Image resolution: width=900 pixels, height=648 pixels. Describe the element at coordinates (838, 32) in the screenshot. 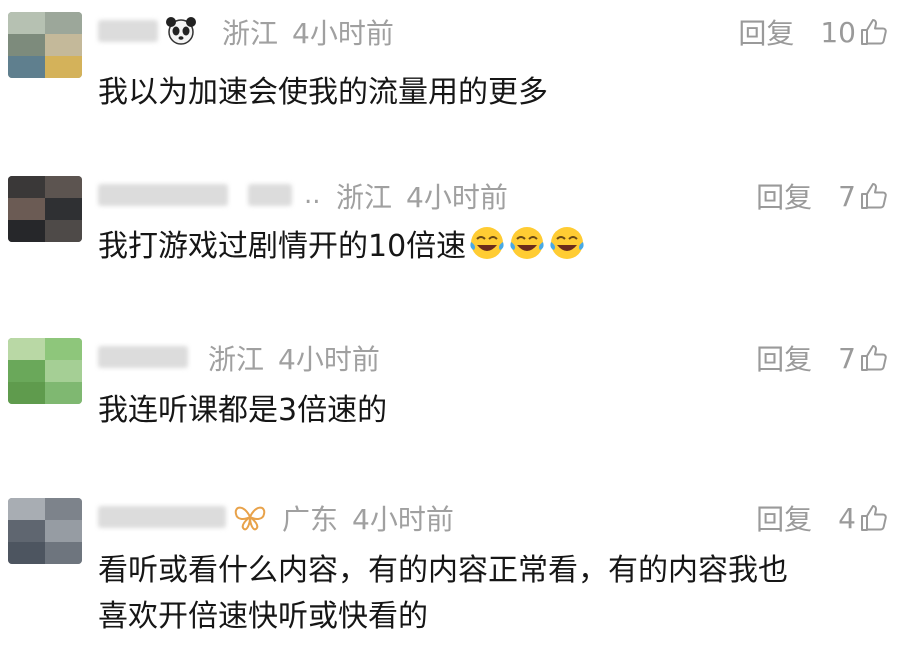

I see `like-count: 10` at that location.